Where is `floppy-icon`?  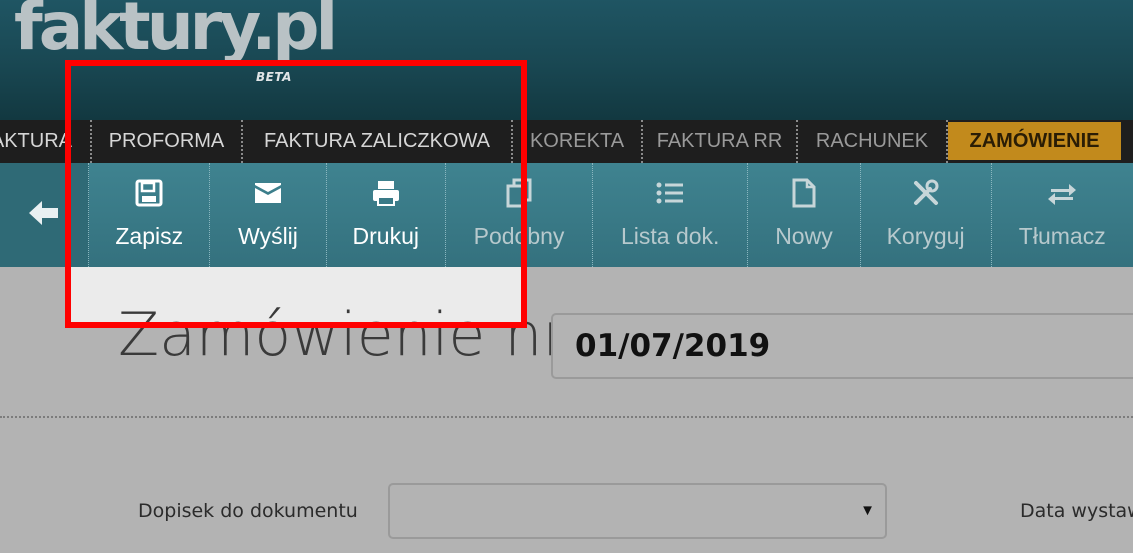
floppy-icon is located at coordinates (149, 193).